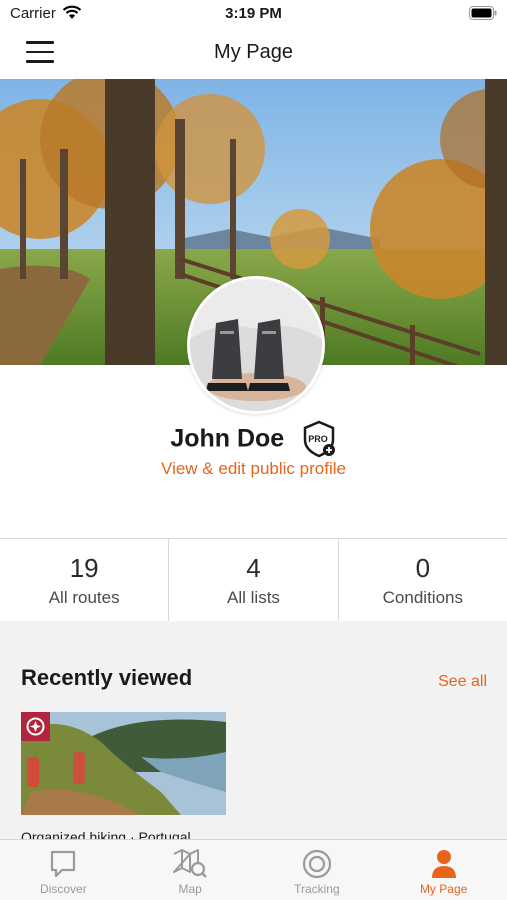 The height and width of the screenshot is (900, 507). I want to click on stat-conditions: 0 Conditions, so click(423, 580).